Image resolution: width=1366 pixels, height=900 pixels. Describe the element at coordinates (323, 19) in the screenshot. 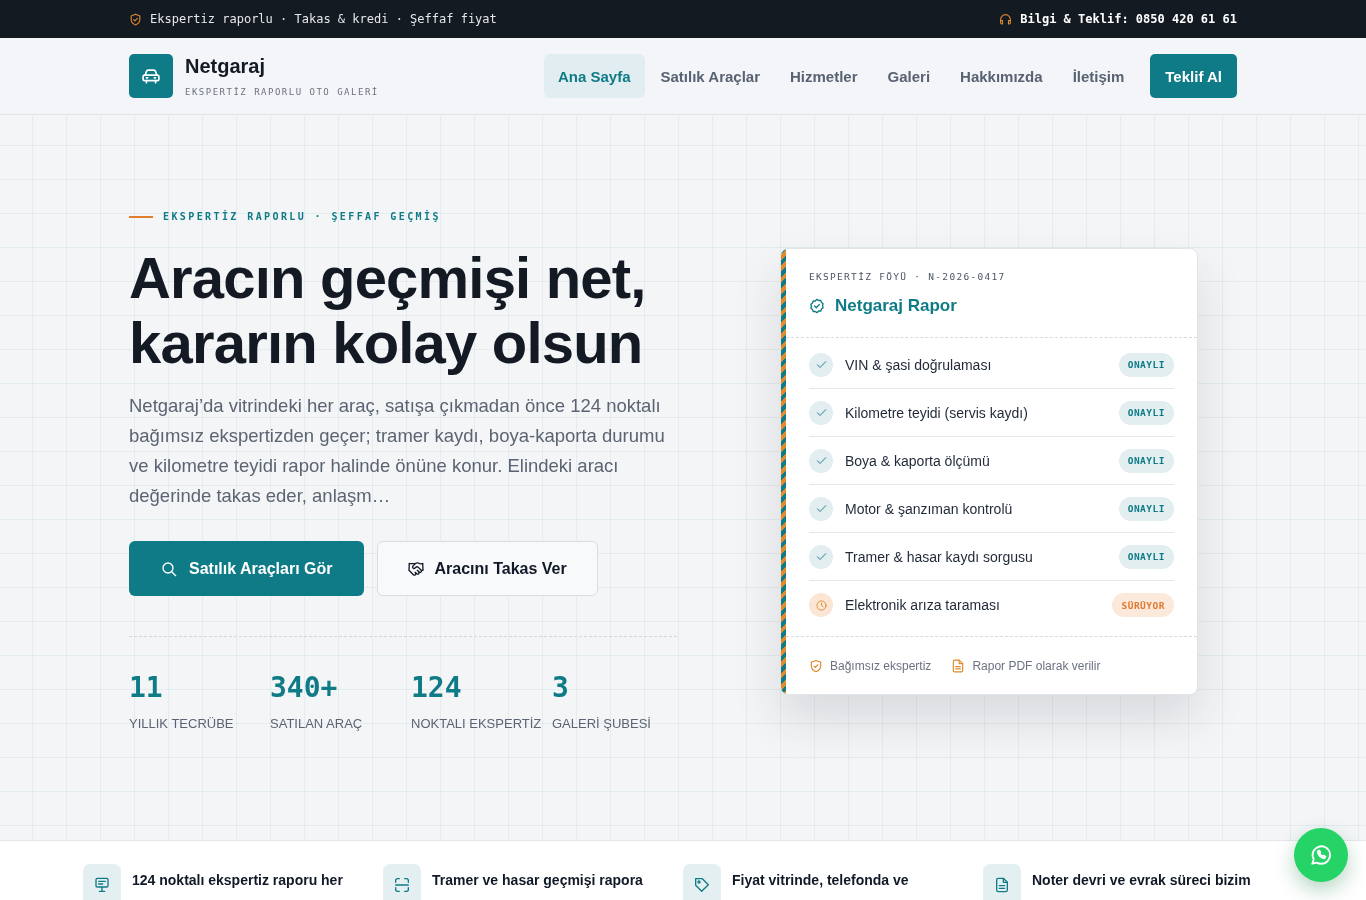

I see `tagline-text: Ekspertiz raporlu · Takas & kredi · Şeffaf fiyat` at that location.